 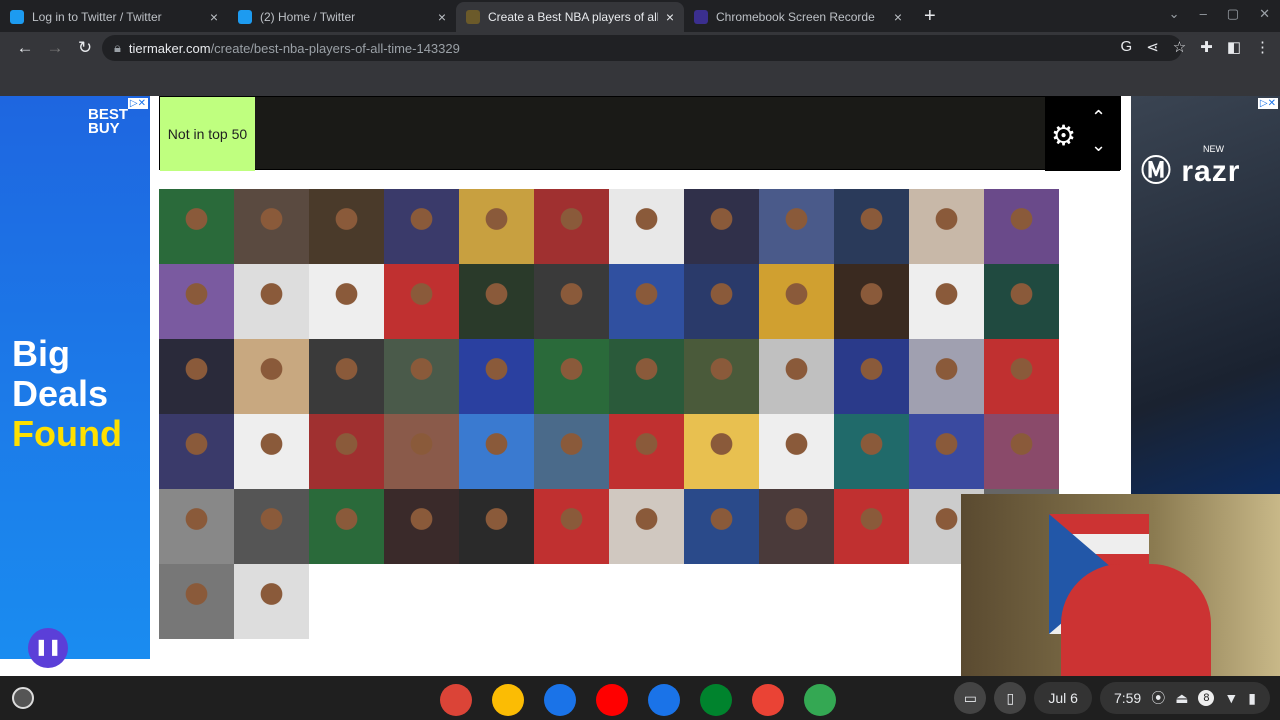 What do you see at coordinates (664, 700) in the screenshot?
I see `messages-icon` at bounding box center [664, 700].